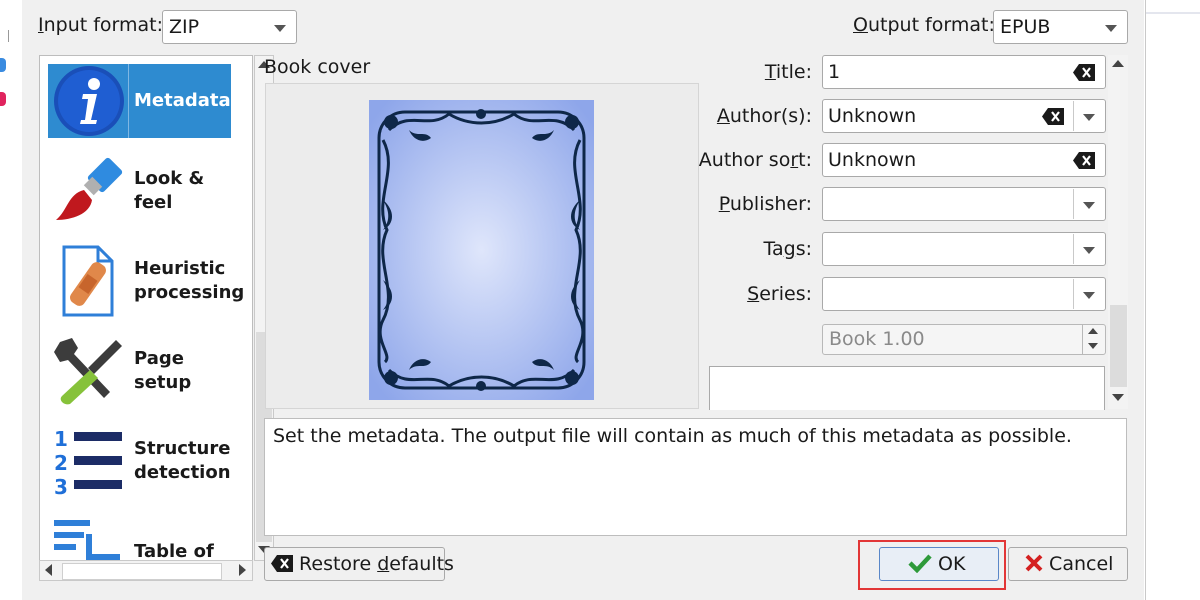  I want to click on restore-defaults-button: Restore defaults, so click(359, 564).